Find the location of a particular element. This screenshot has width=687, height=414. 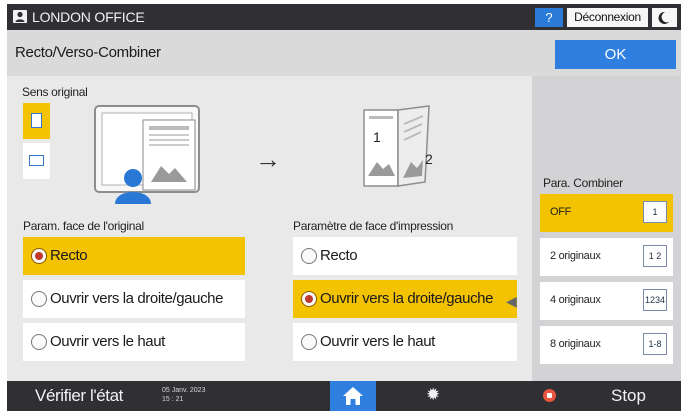

gear-icon: ✹ is located at coordinates (433, 395).